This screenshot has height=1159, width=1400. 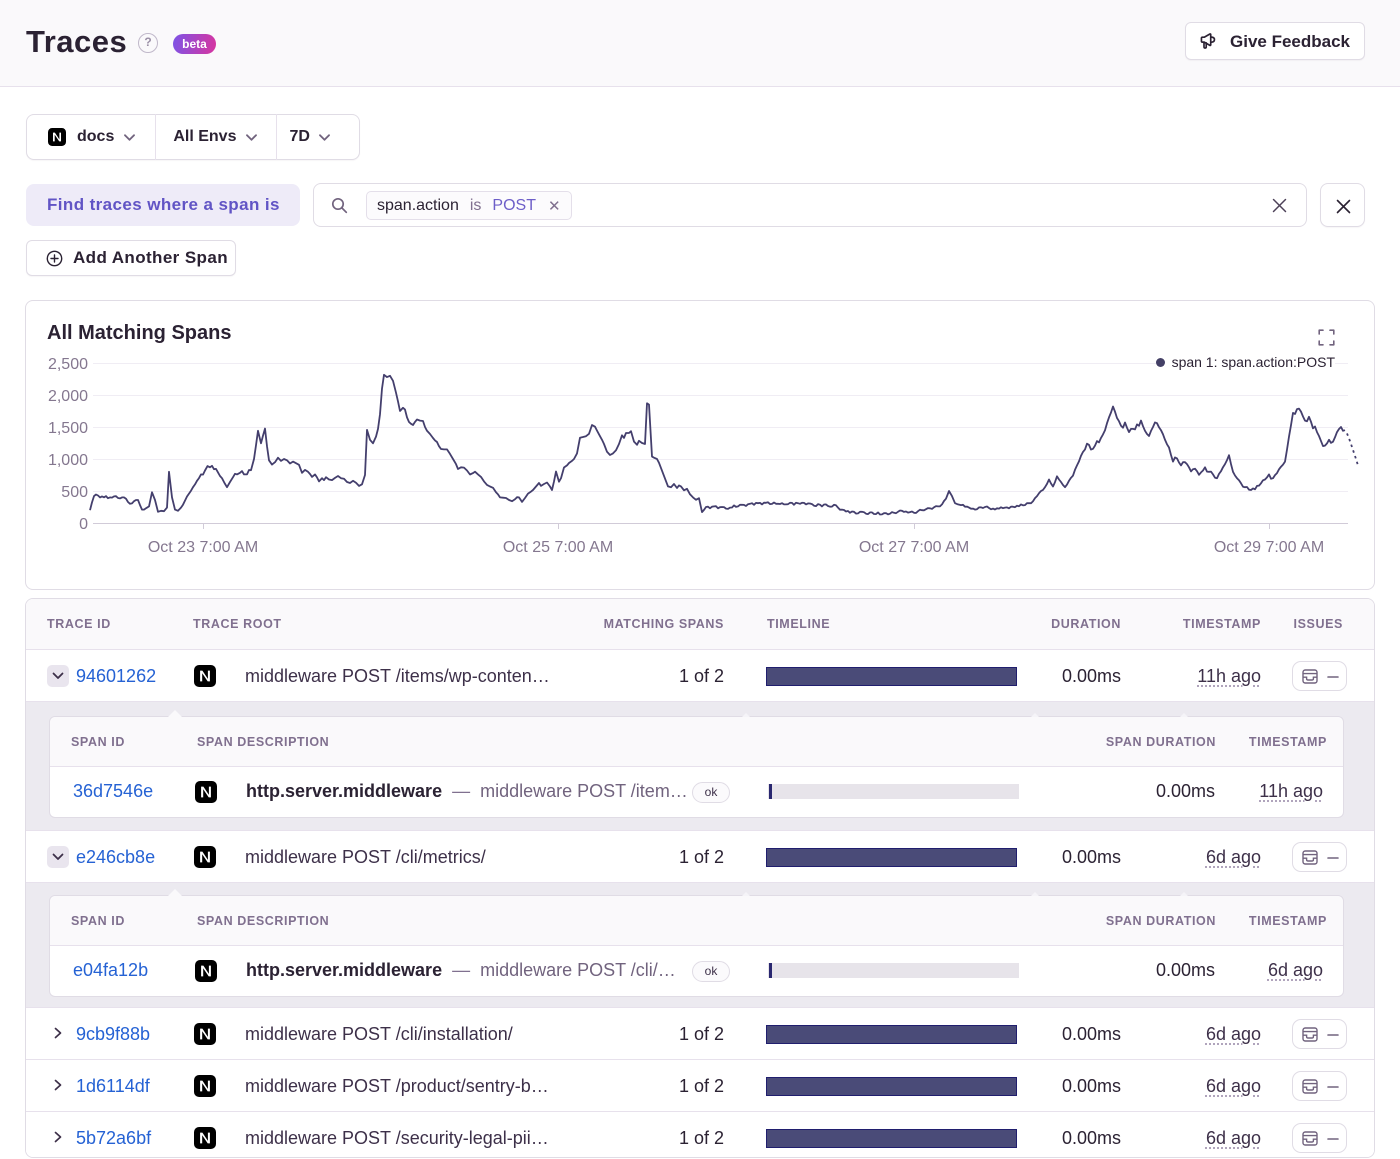 I want to click on svg-text: 500, so click(x=74, y=492).